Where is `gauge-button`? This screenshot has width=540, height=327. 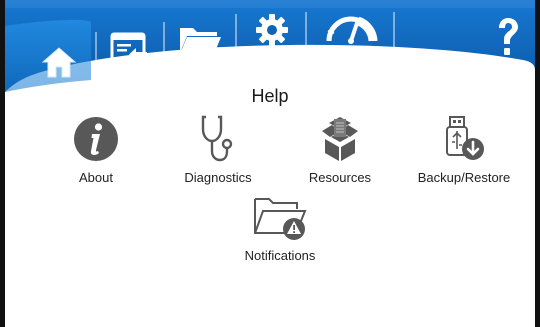
gauge-button is located at coordinates (351, 28).